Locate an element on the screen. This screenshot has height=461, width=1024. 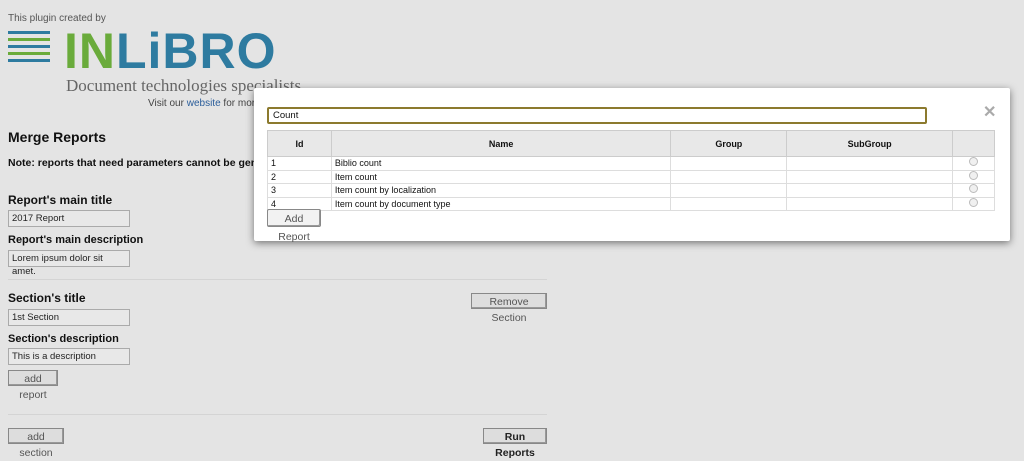
cell-id: 2 is located at coordinates (299, 176).